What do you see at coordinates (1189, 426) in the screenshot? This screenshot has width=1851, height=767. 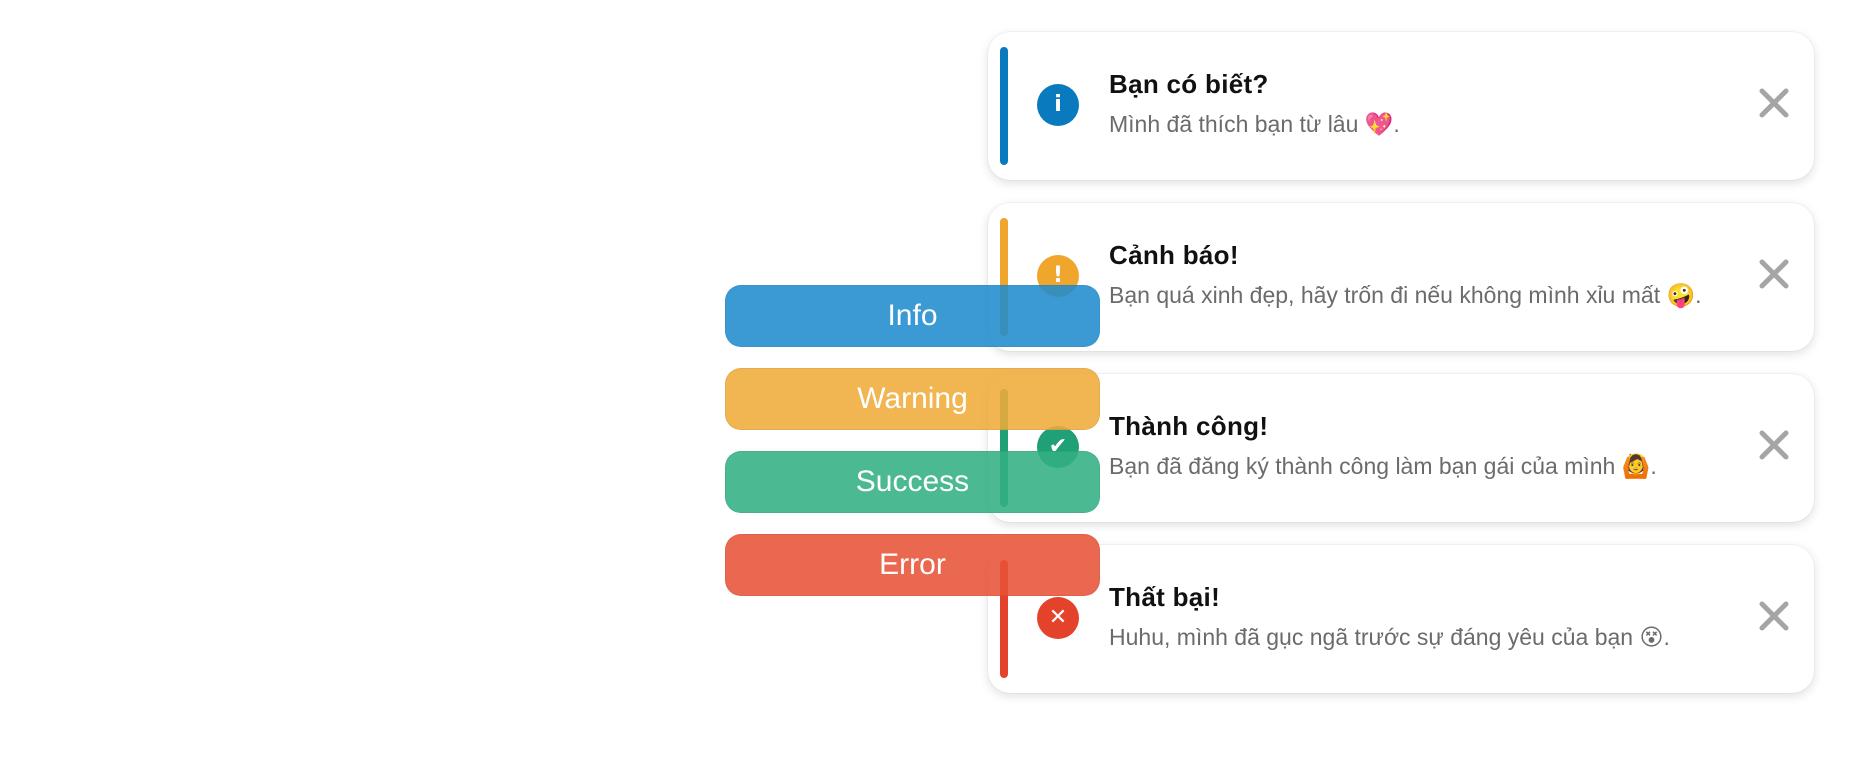 I see `toast-title: Thành công!` at bounding box center [1189, 426].